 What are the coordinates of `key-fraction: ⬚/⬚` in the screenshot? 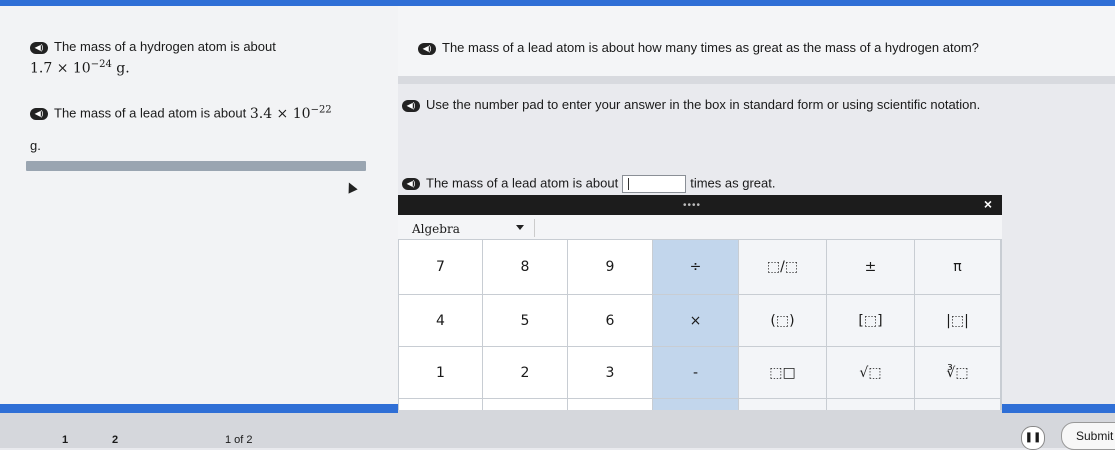 It's located at (782, 267).